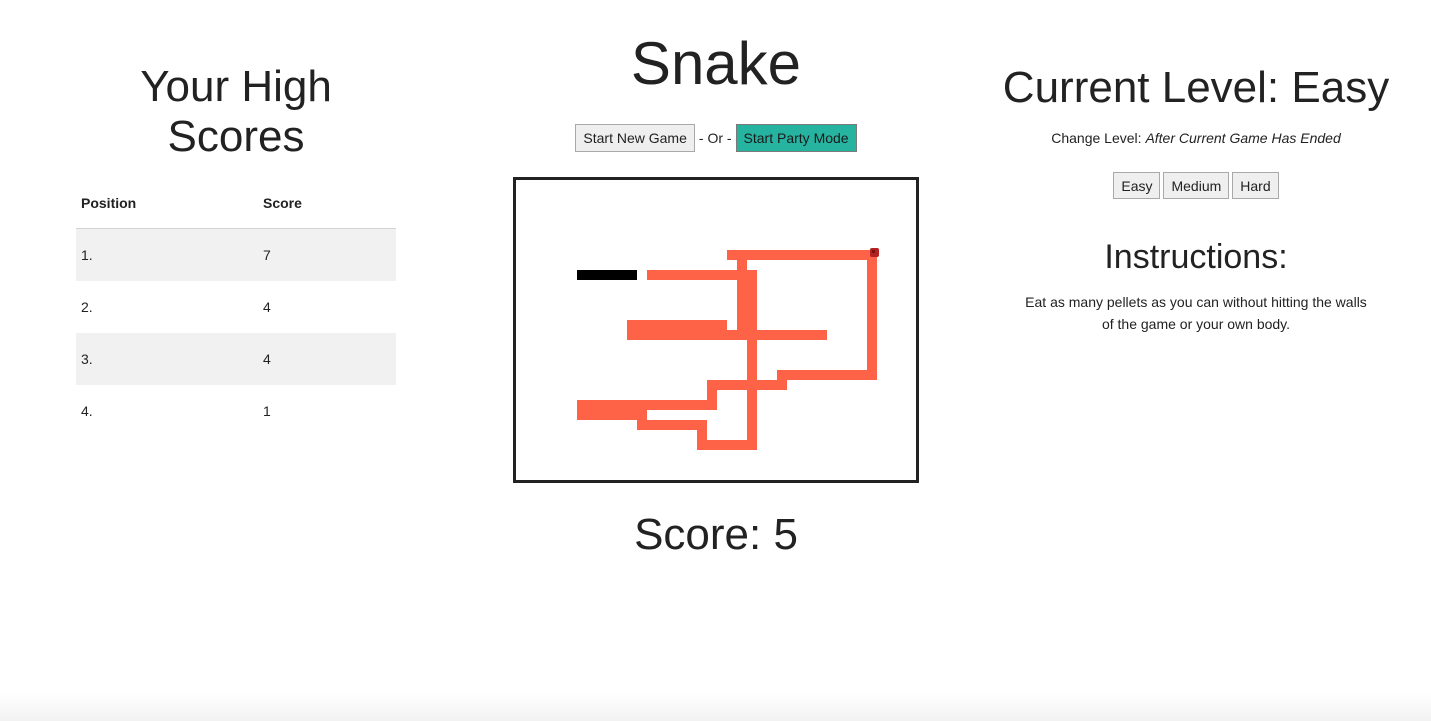 The width and height of the screenshot is (1431, 721). What do you see at coordinates (1196, 87) in the screenshot?
I see `current-level-title: Current Level: Easy` at bounding box center [1196, 87].